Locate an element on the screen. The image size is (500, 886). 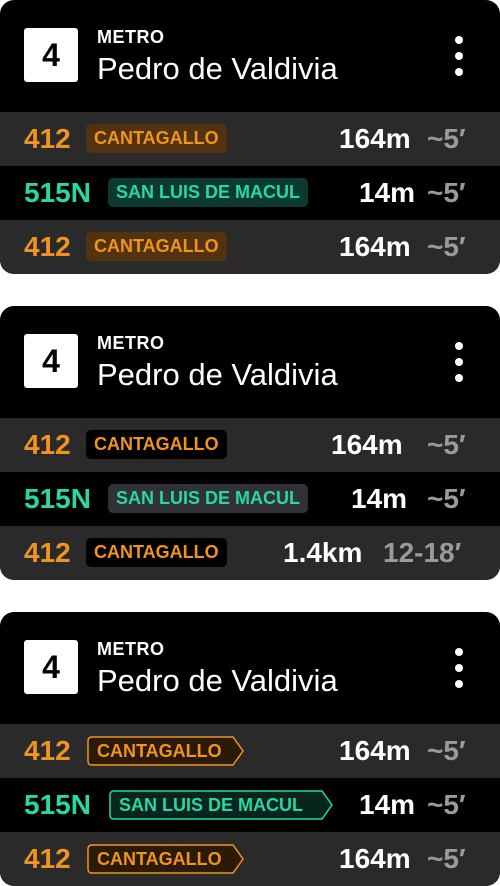
destination-label: SAN LUIS DE MACUL is located at coordinates (211, 805).